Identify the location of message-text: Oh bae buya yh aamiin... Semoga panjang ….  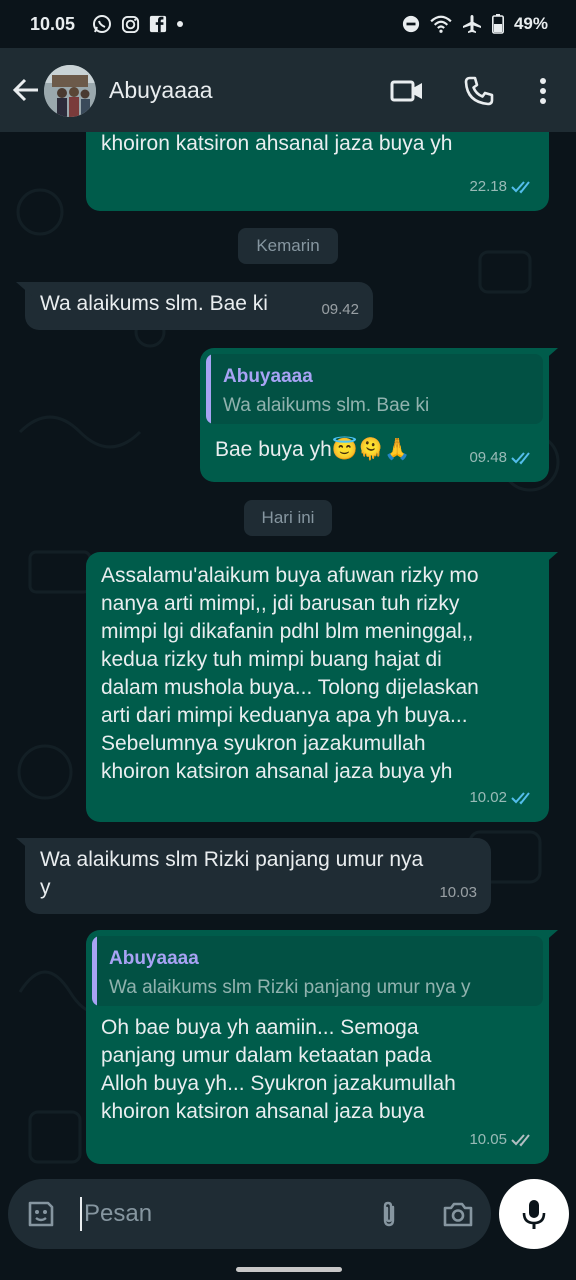
(278, 1069).